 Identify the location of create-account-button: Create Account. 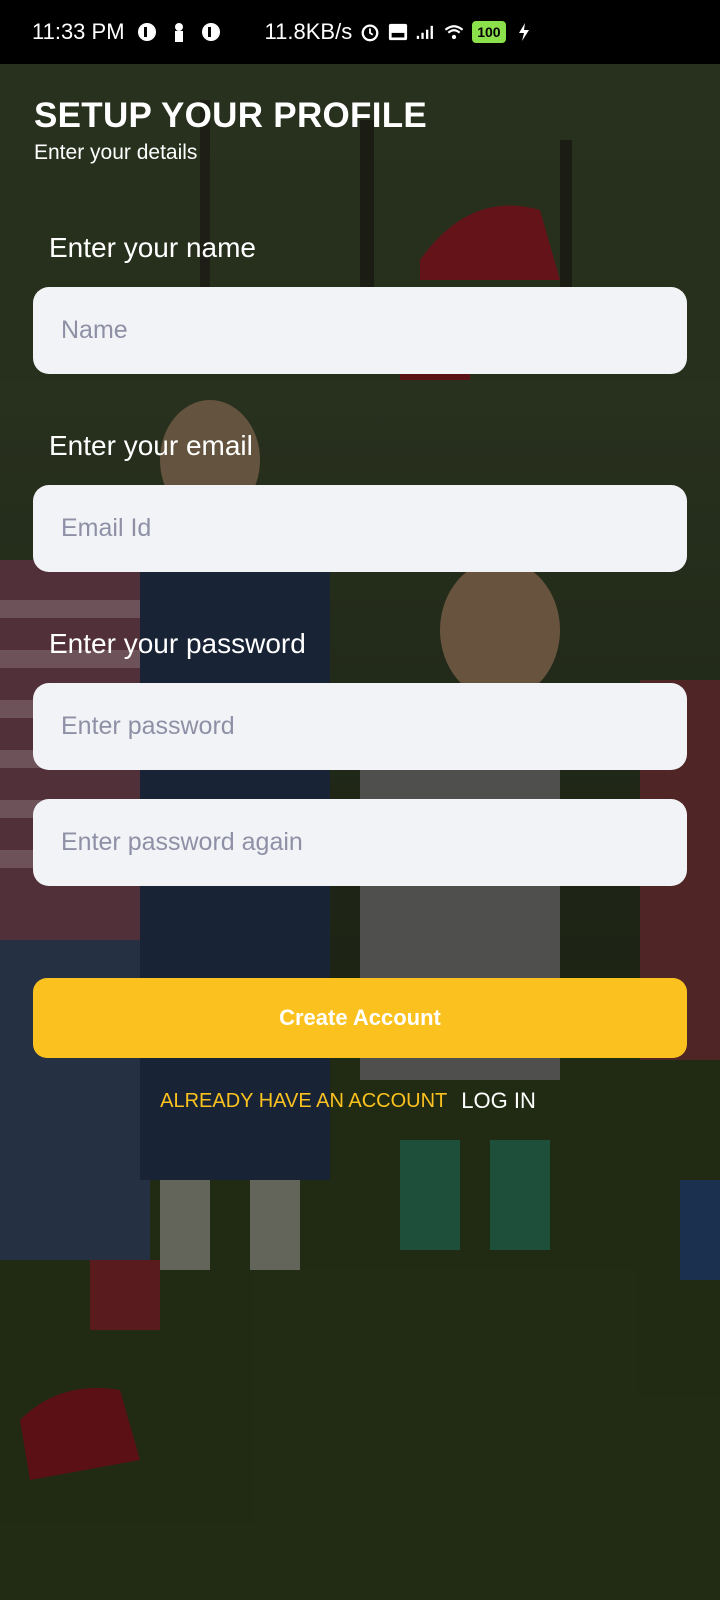
(360, 1018).